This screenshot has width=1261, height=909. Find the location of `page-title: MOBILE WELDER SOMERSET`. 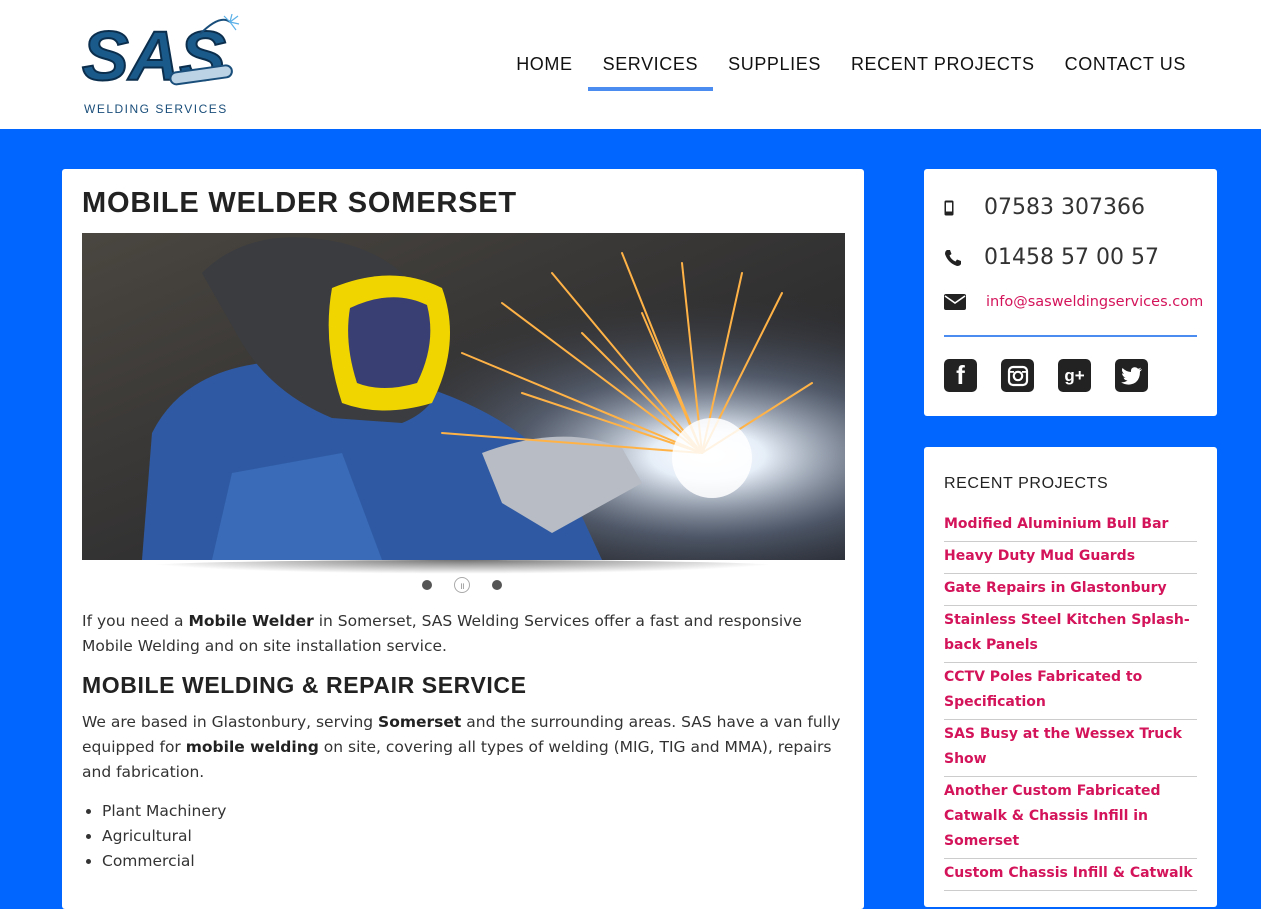

page-title: MOBILE WELDER SOMERSET is located at coordinates (299, 203).